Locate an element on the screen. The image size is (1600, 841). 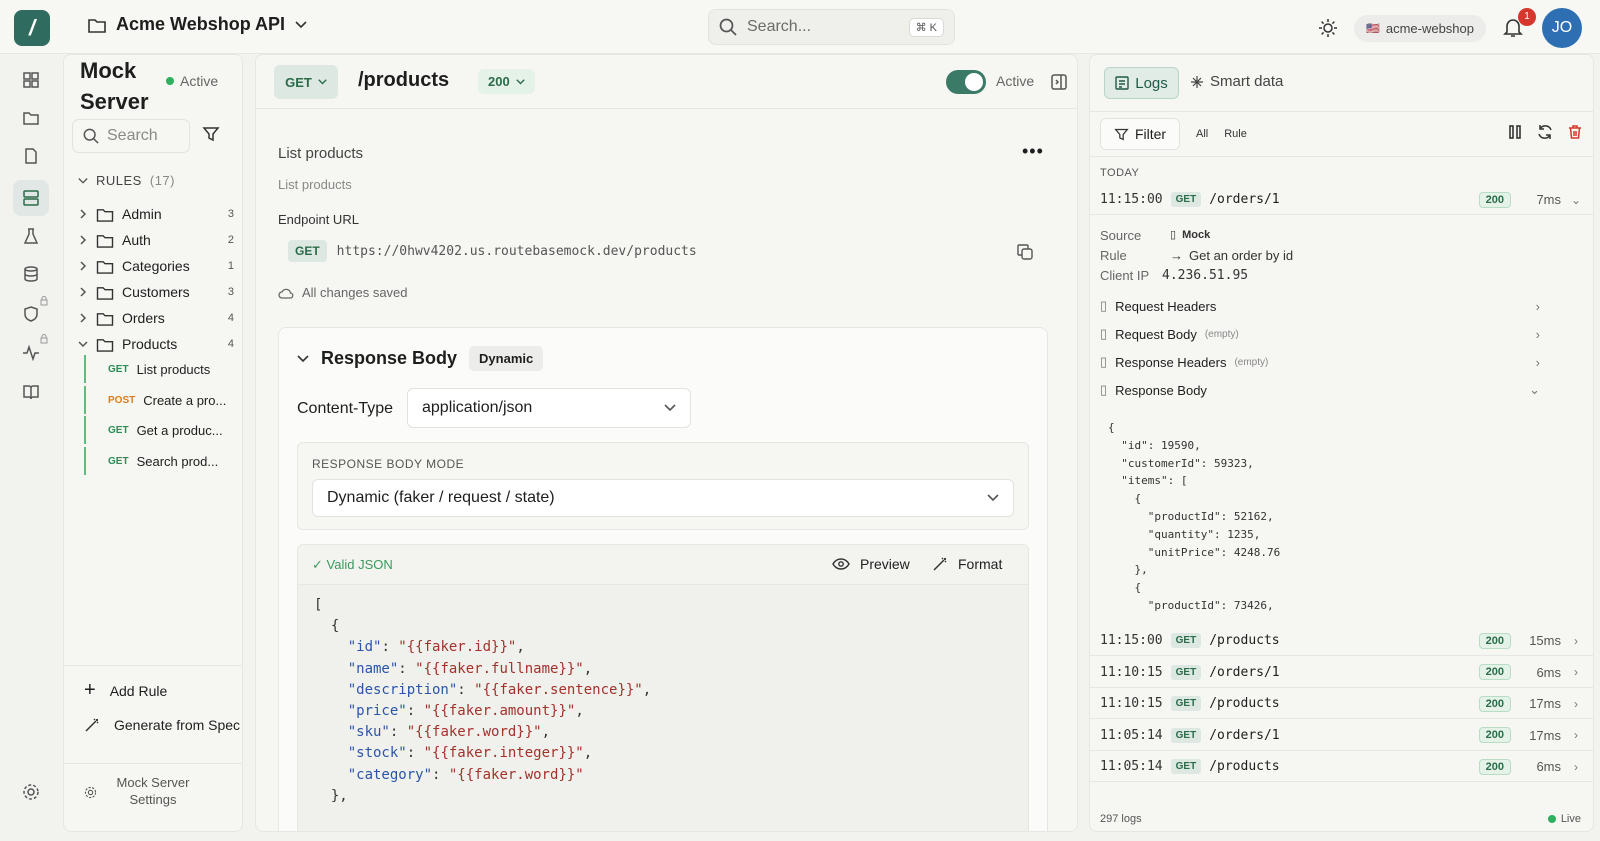
side-panel-icon is located at coordinates (1059, 82).